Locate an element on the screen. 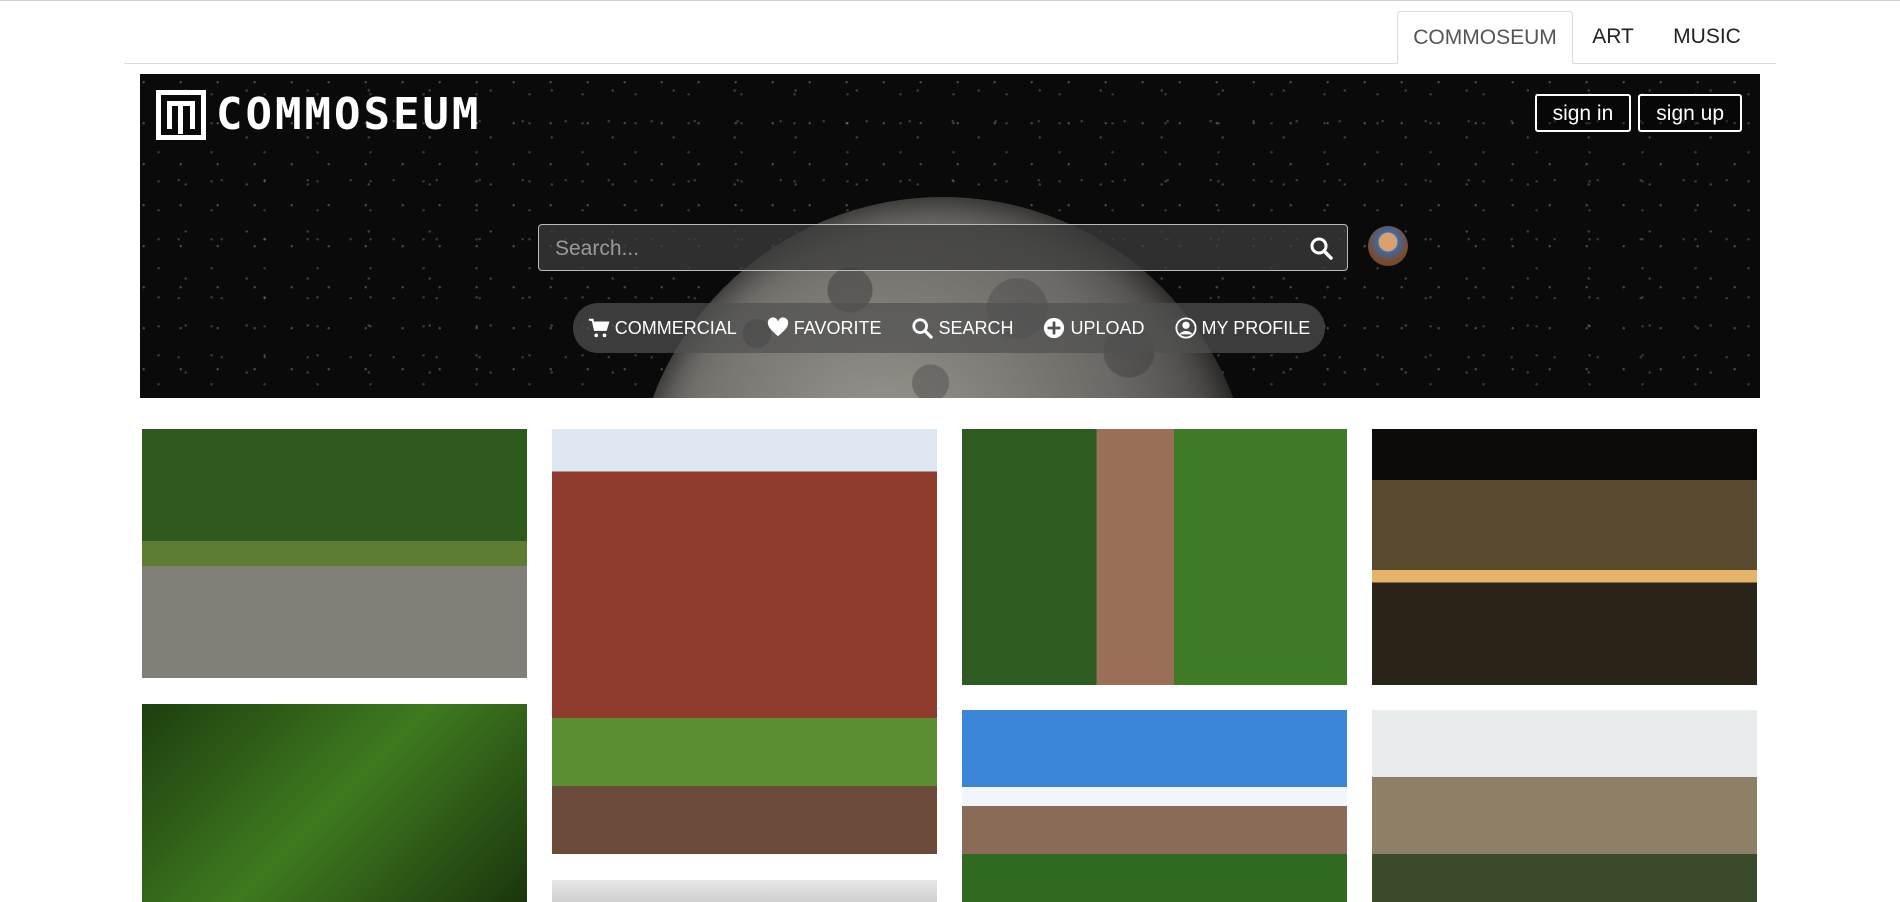 The height and width of the screenshot is (902, 1900). logo-text: COMMOSEUM is located at coordinates (349, 114).